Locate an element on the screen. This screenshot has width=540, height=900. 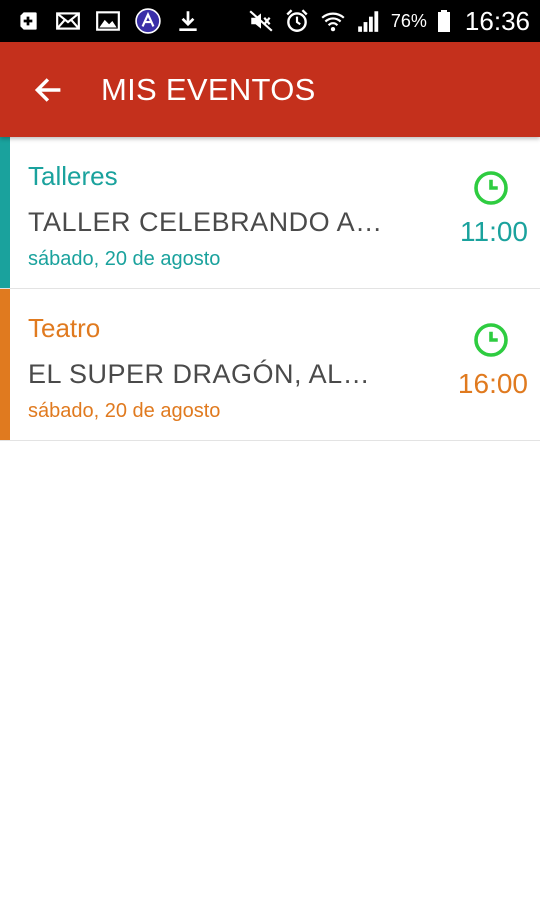
image-icon is located at coordinates (108, 21).